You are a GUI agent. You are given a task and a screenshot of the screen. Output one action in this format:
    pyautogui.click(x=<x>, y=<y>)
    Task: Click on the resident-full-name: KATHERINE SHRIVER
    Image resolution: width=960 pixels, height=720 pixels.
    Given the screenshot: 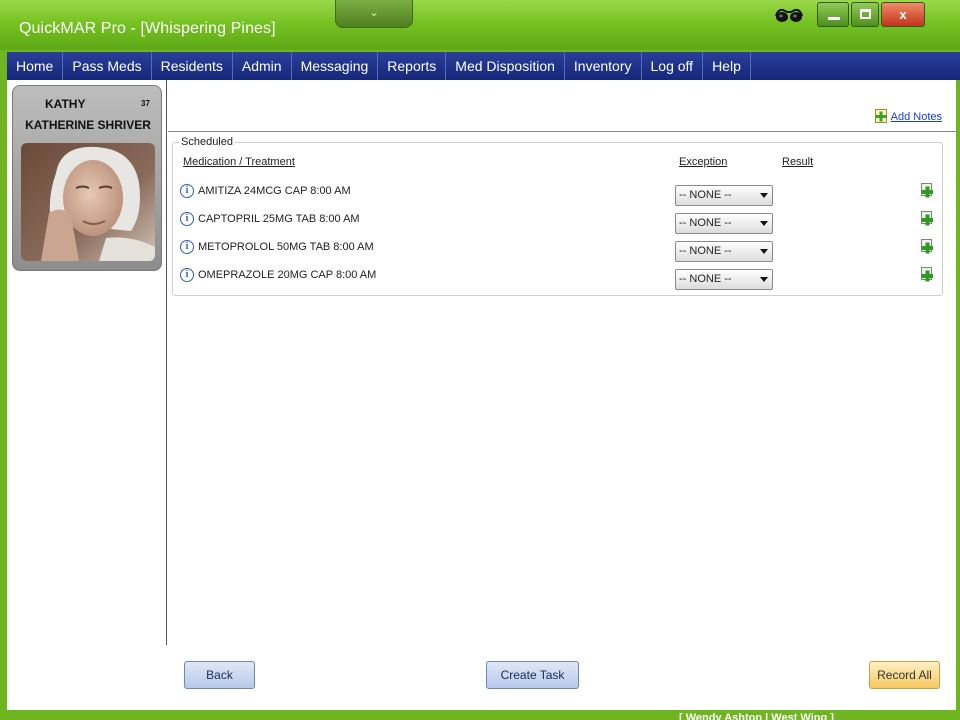 What is the action you would take?
    pyautogui.click(x=88, y=125)
    